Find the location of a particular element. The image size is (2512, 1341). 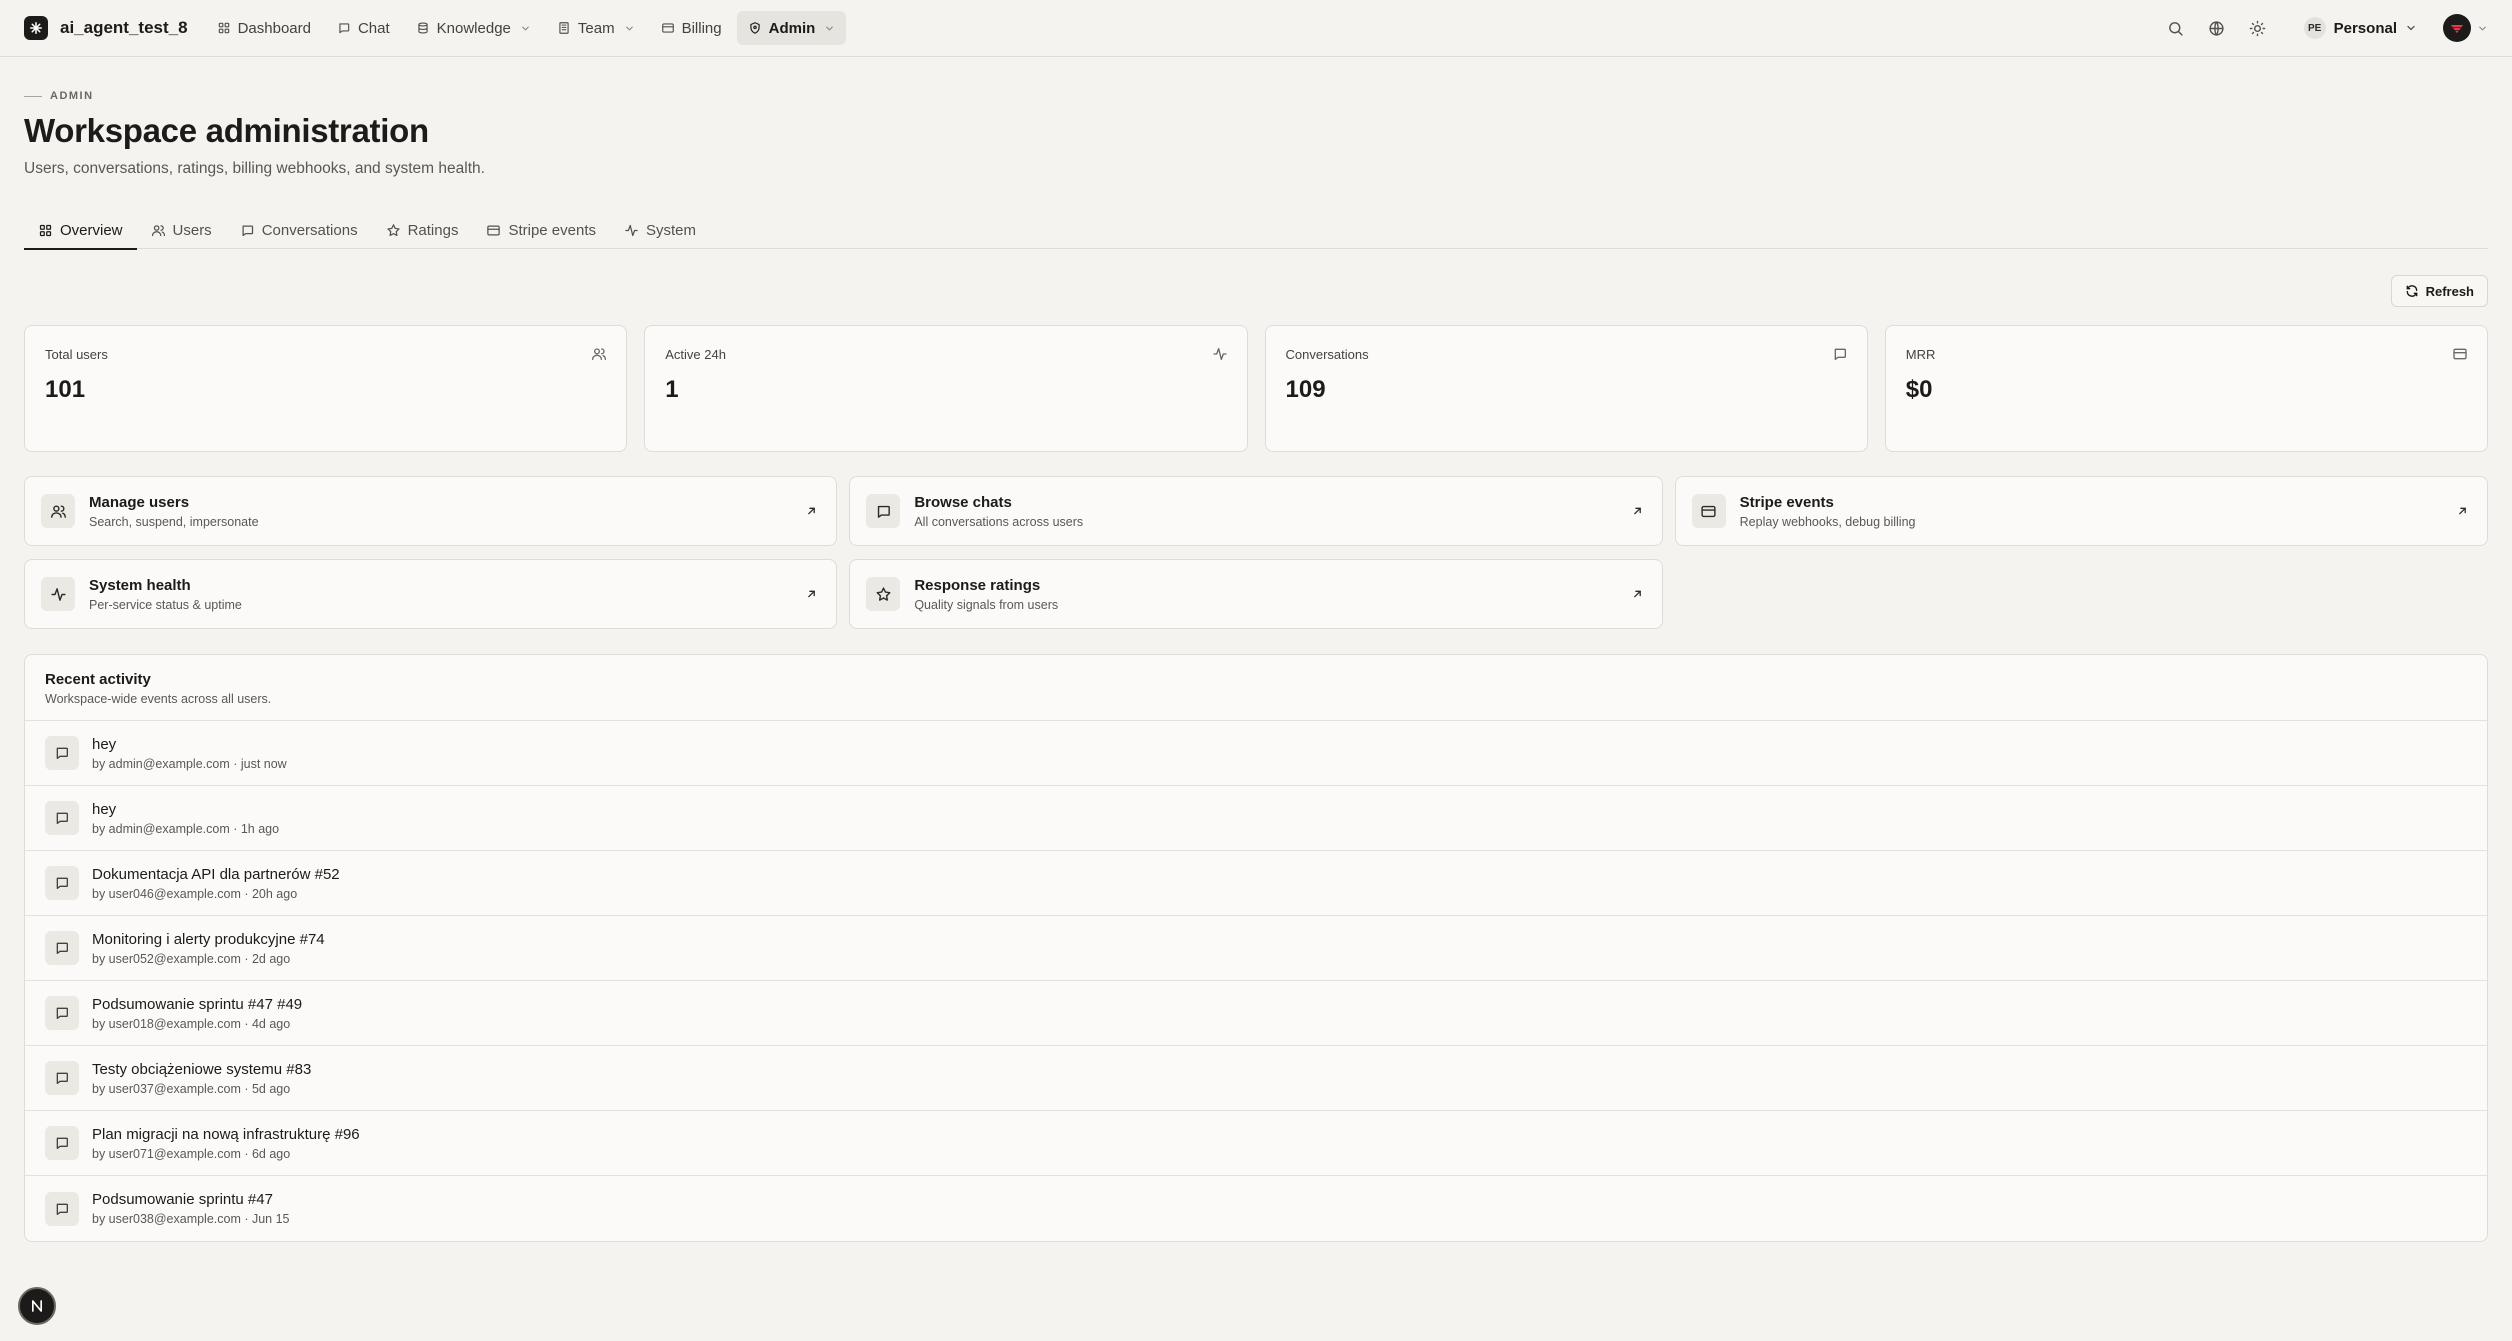

tab-overview: Overview is located at coordinates (80, 230).